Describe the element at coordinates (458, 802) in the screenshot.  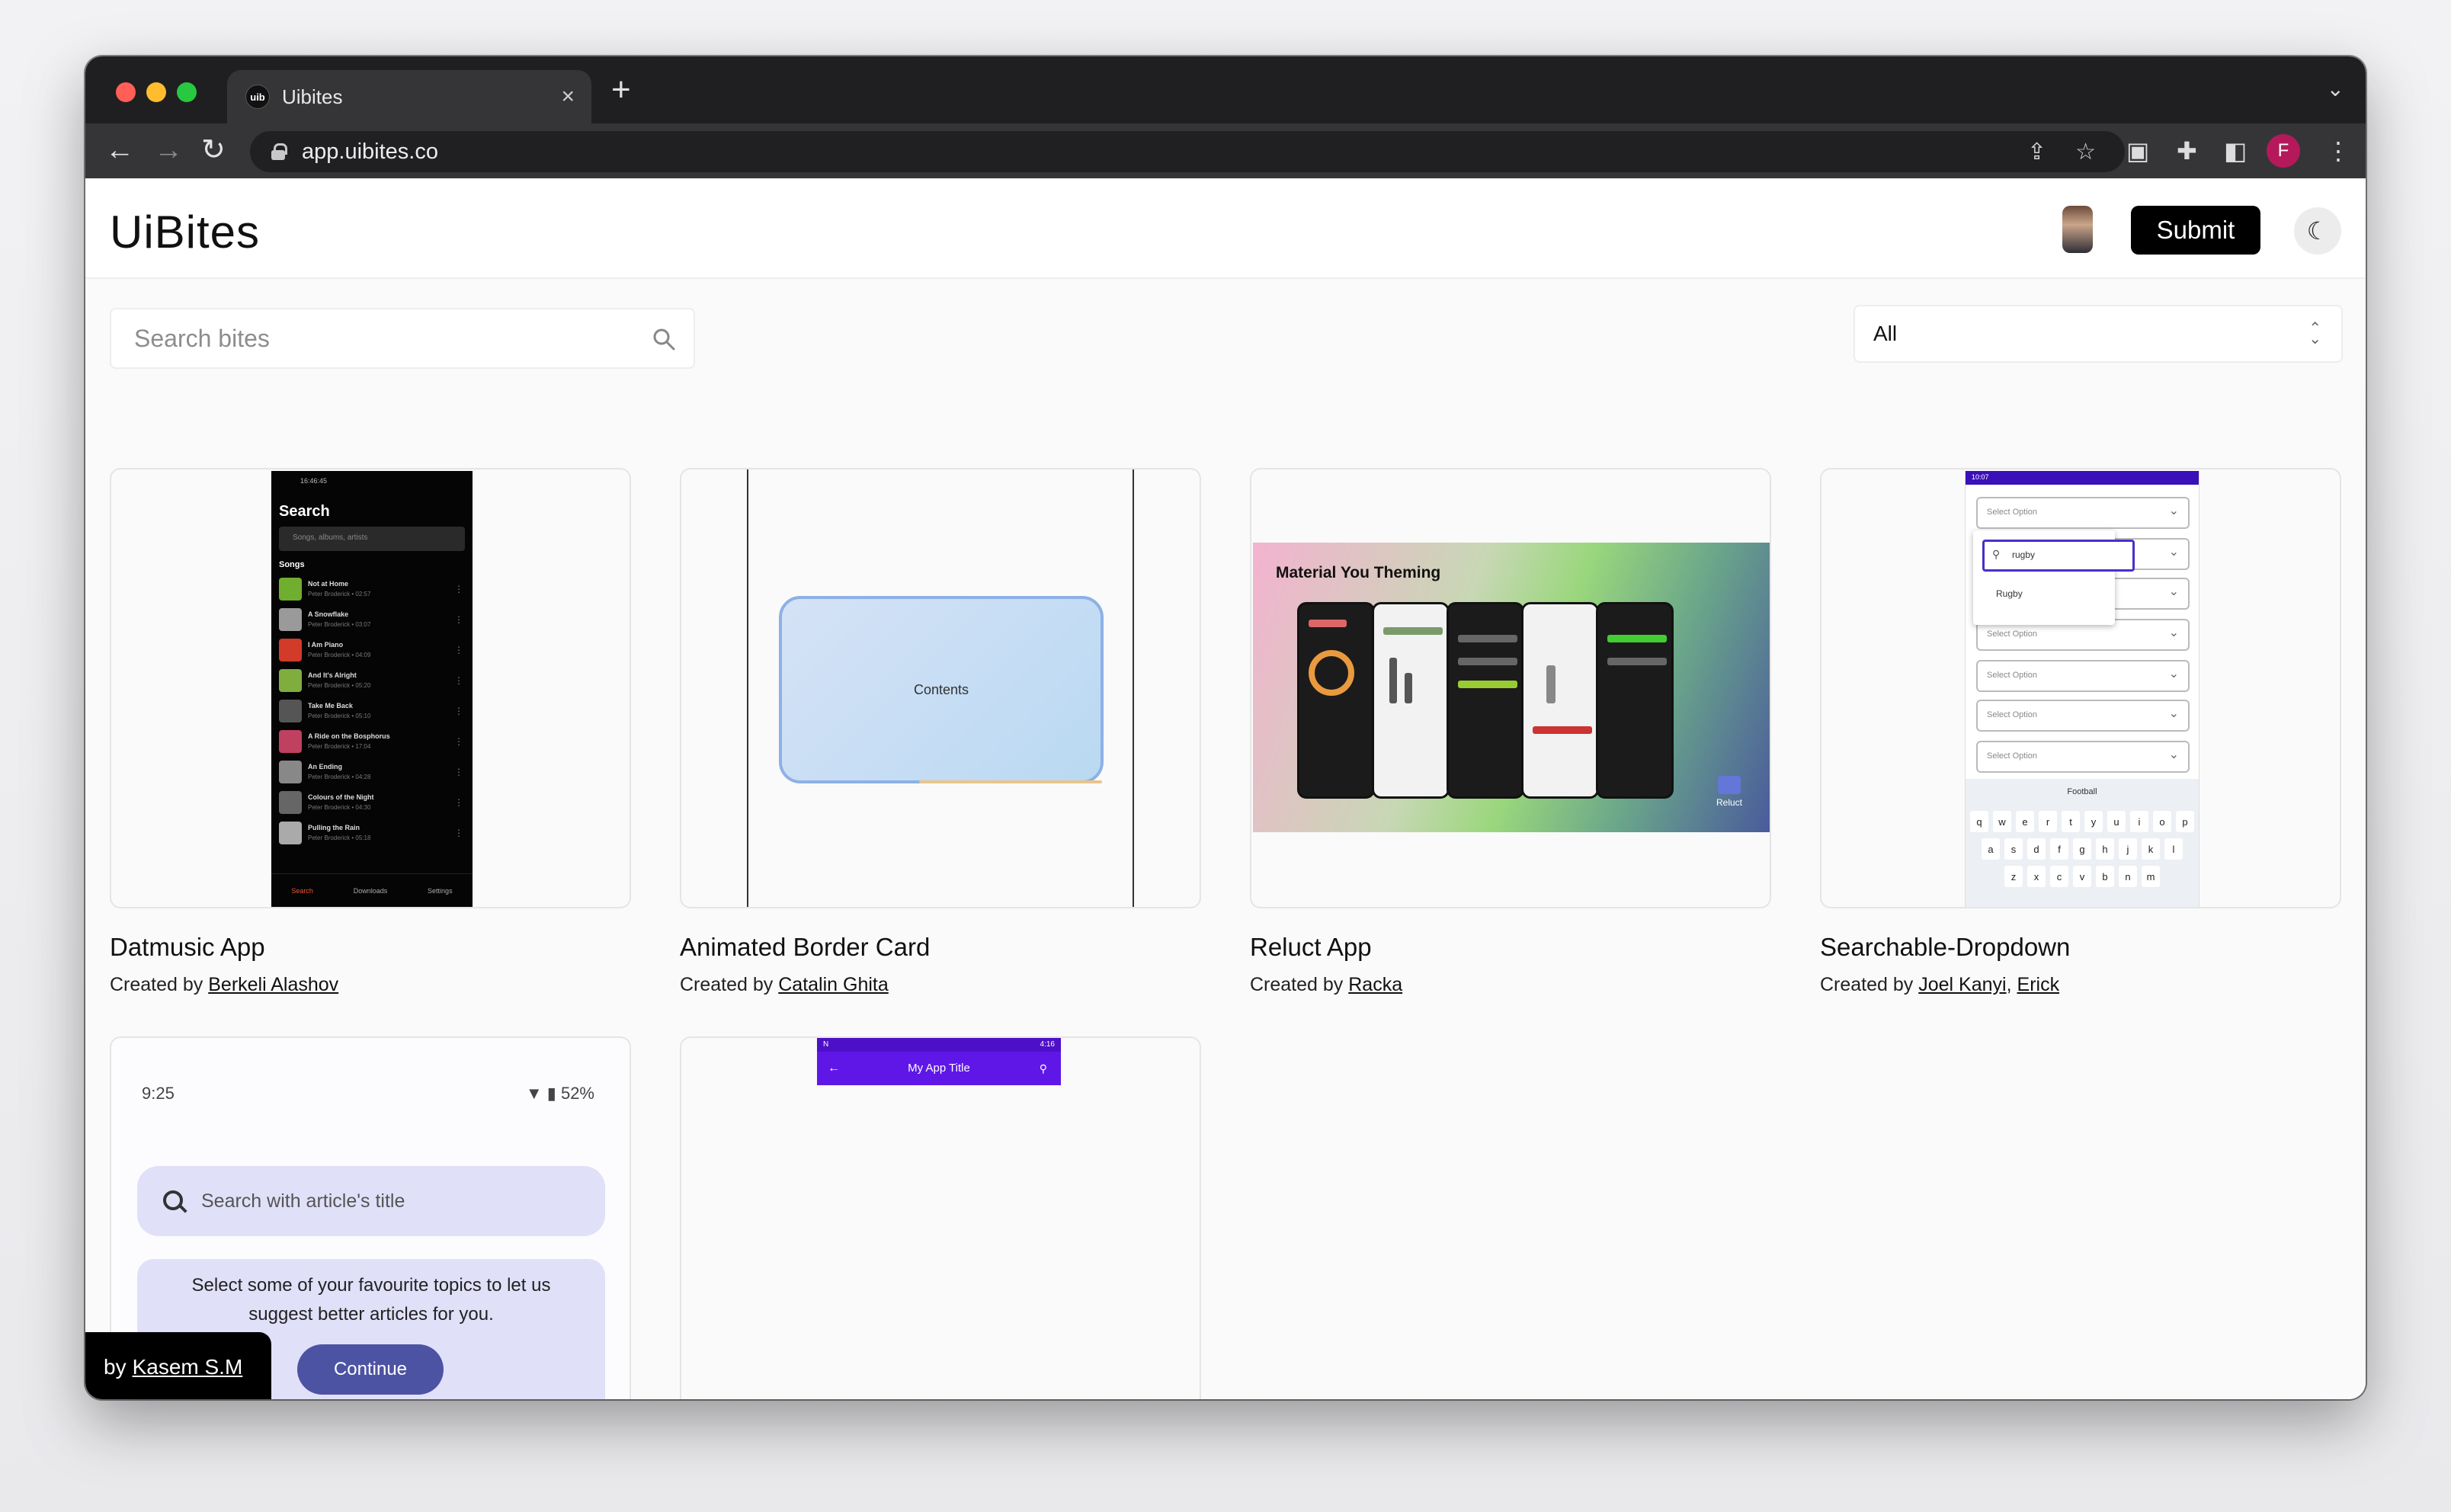
I see `preview-more-icon: ⋮` at that location.